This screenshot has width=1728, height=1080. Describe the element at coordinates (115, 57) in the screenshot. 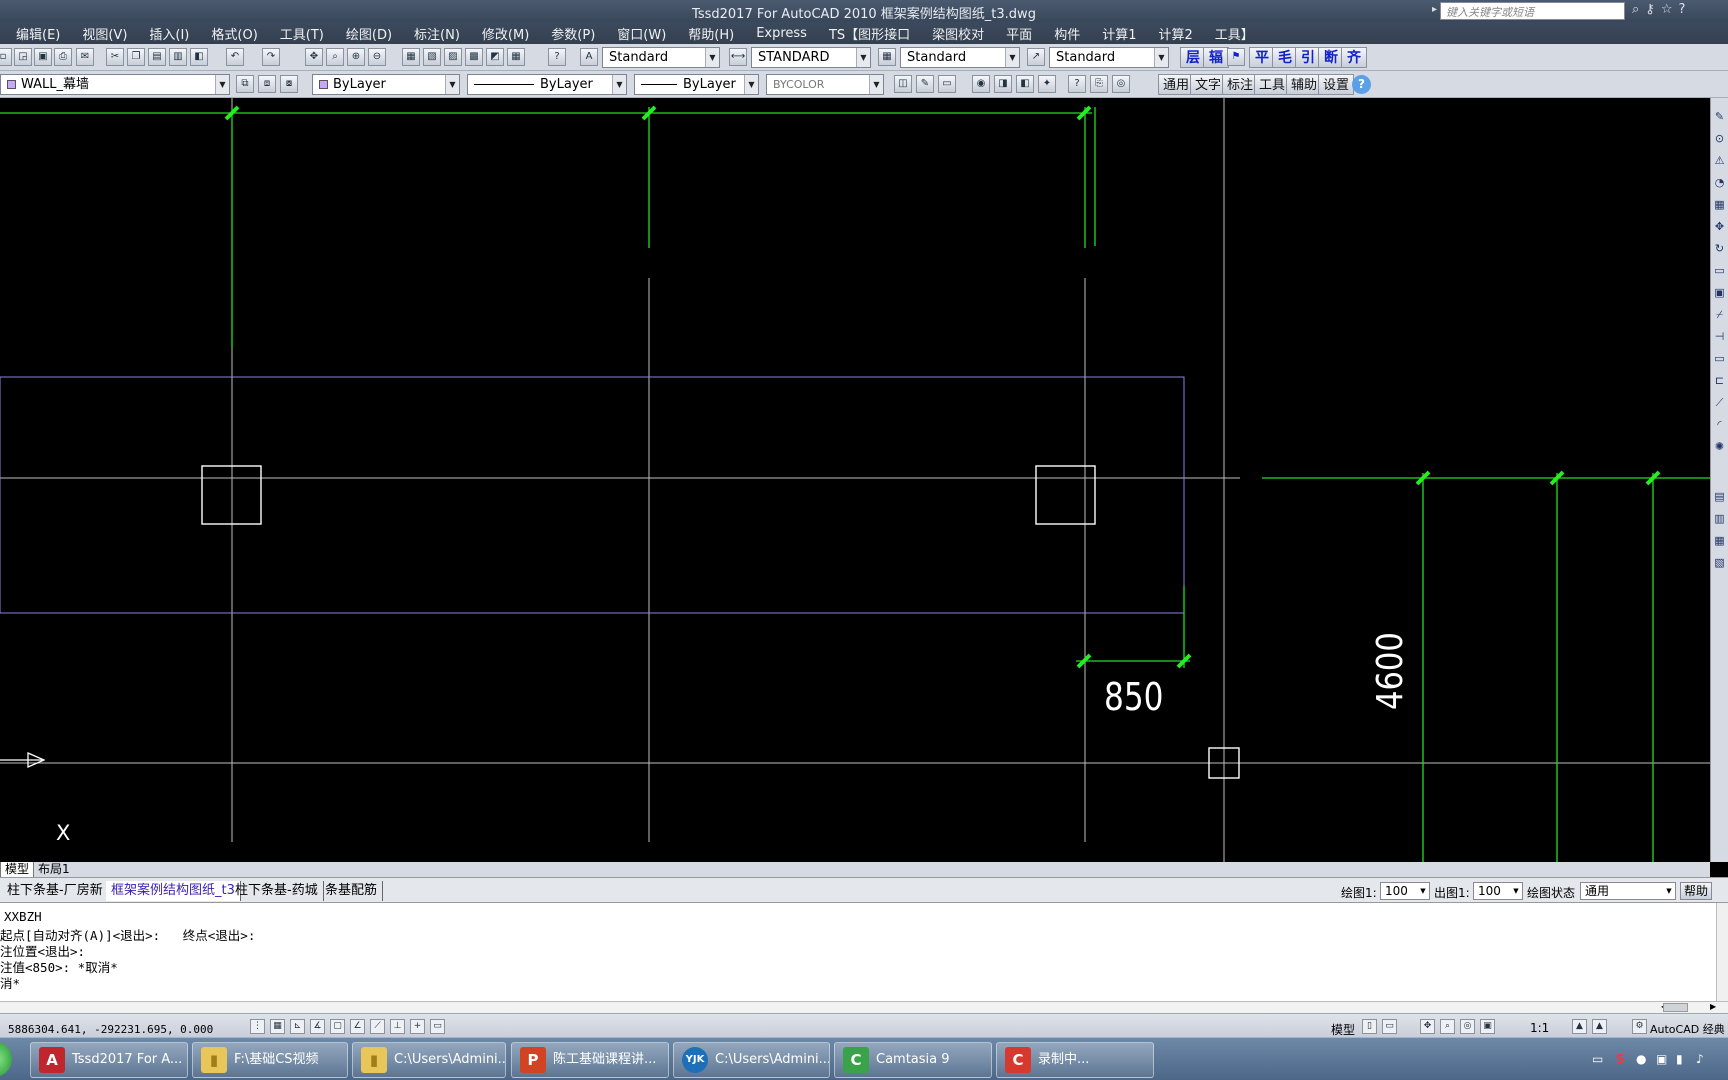

I see `cut-icon: ✂` at that location.